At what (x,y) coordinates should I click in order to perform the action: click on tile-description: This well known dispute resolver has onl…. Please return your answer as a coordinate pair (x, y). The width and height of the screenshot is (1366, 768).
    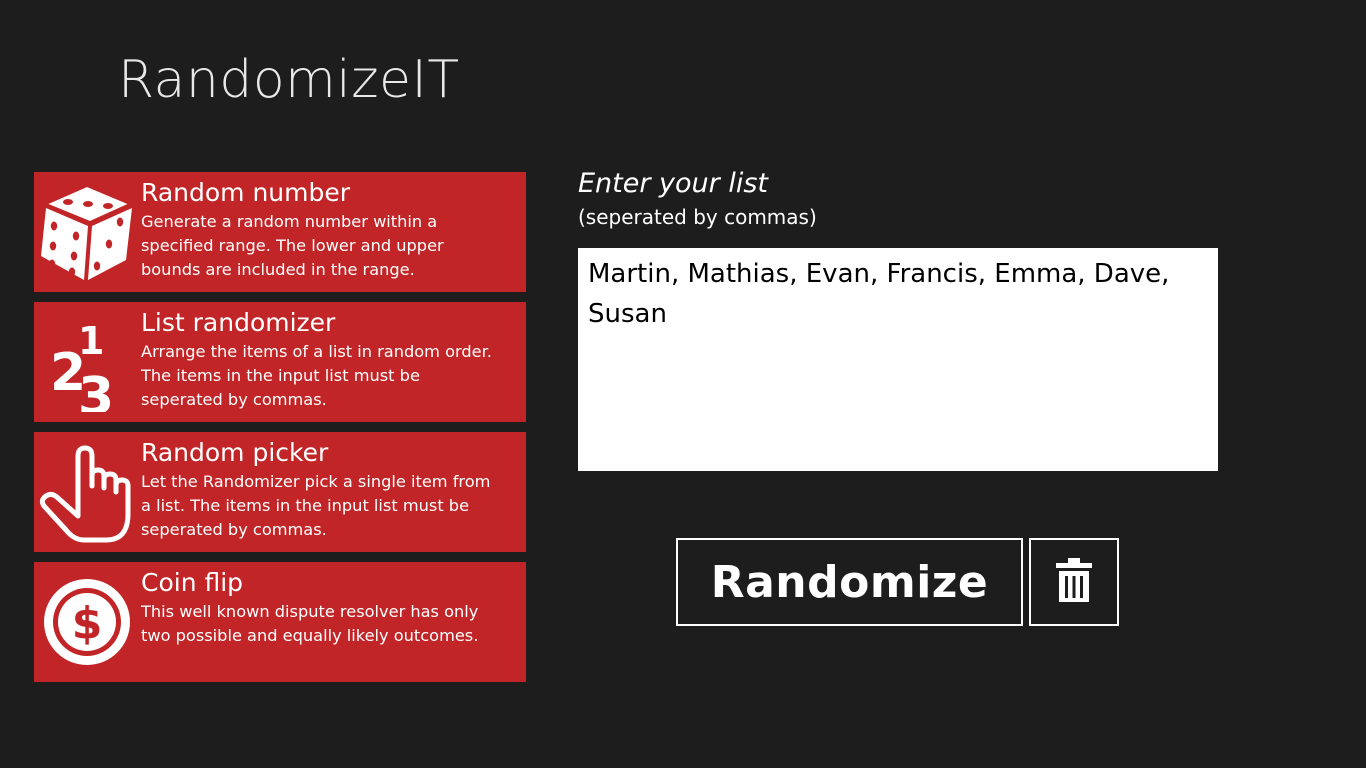
    Looking at the image, I should click on (310, 623).